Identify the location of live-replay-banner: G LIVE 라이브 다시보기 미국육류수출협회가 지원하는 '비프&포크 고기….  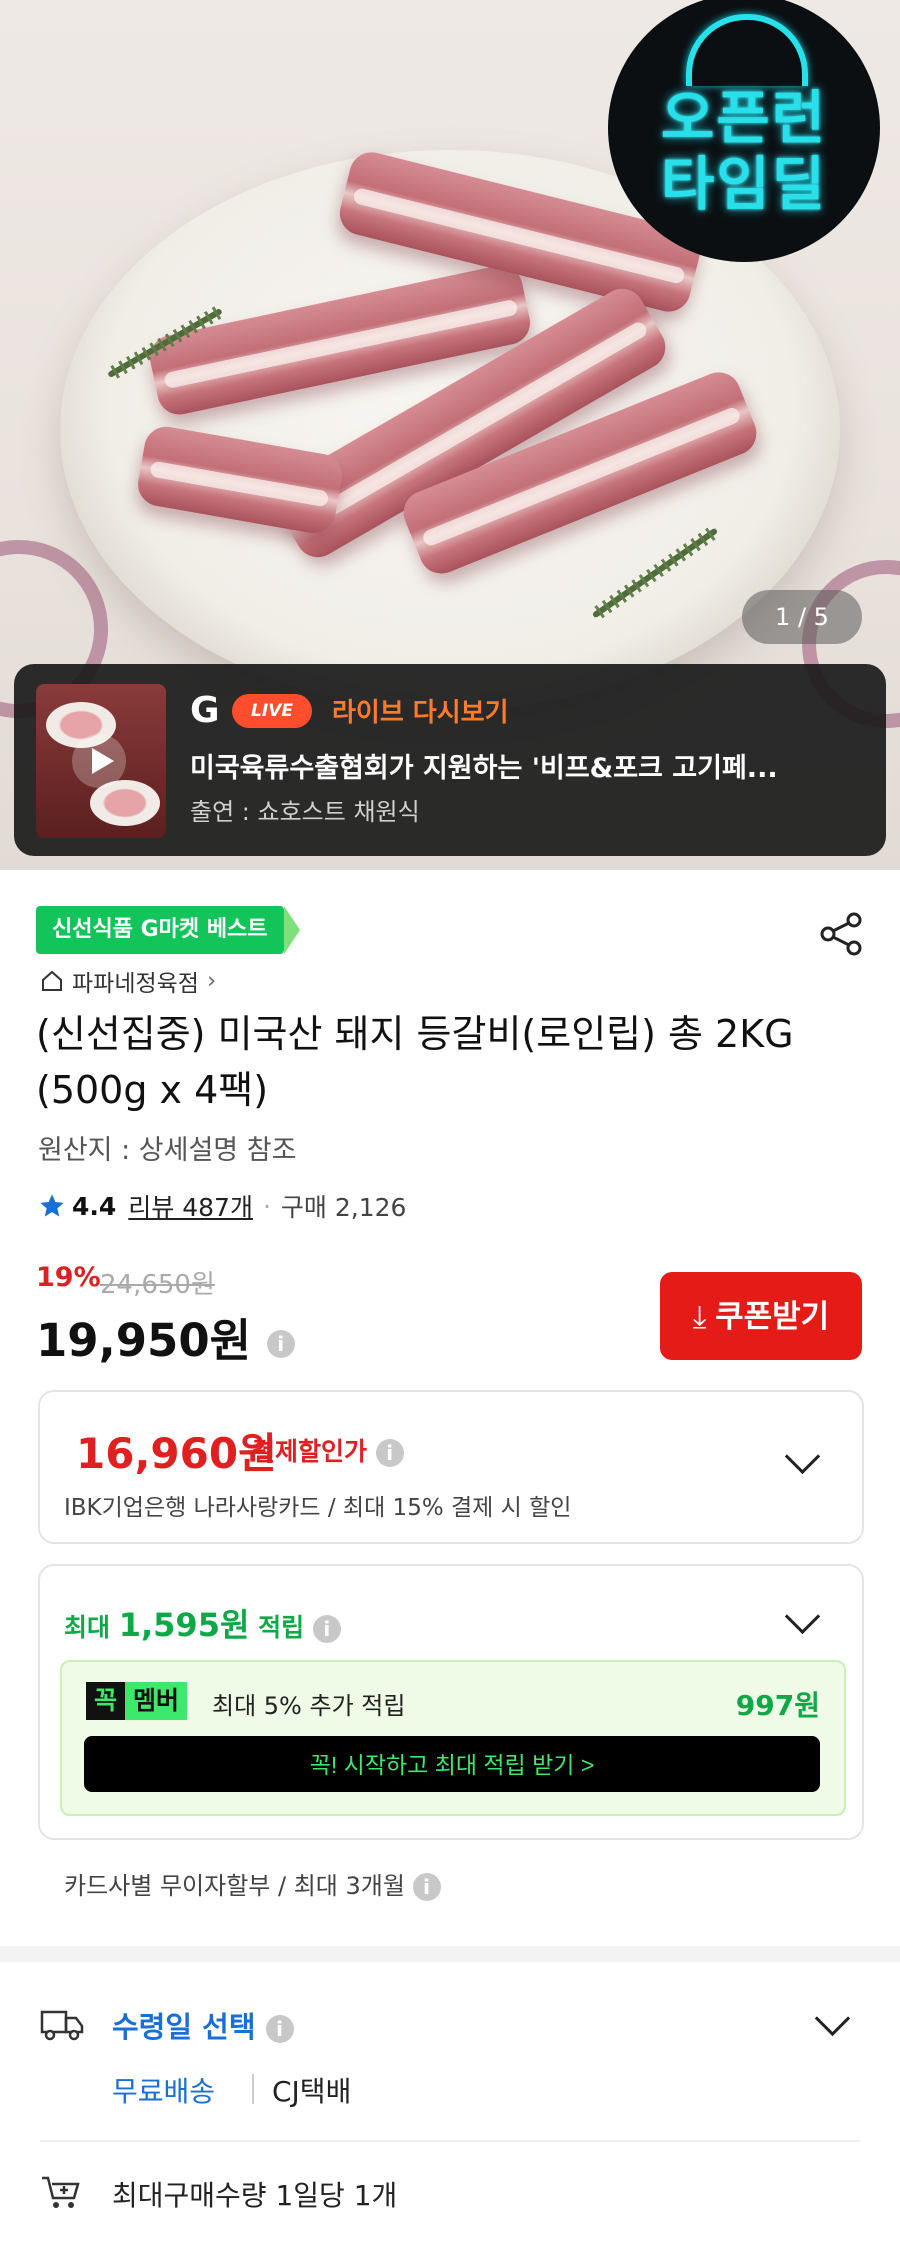
(450, 760).